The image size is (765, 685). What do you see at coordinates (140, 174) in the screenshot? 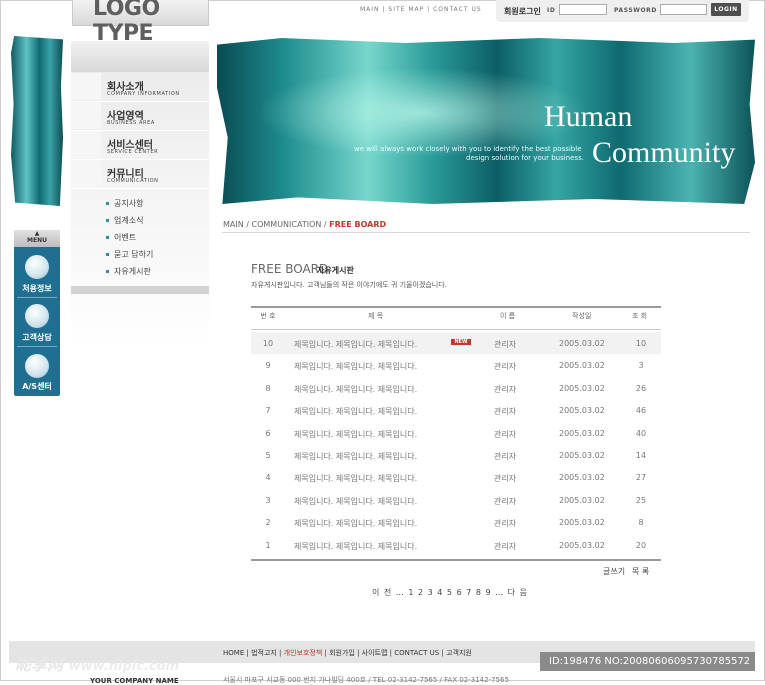
I see `menu-item-community: 커뮤니티 COMMUNICATION` at bounding box center [140, 174].